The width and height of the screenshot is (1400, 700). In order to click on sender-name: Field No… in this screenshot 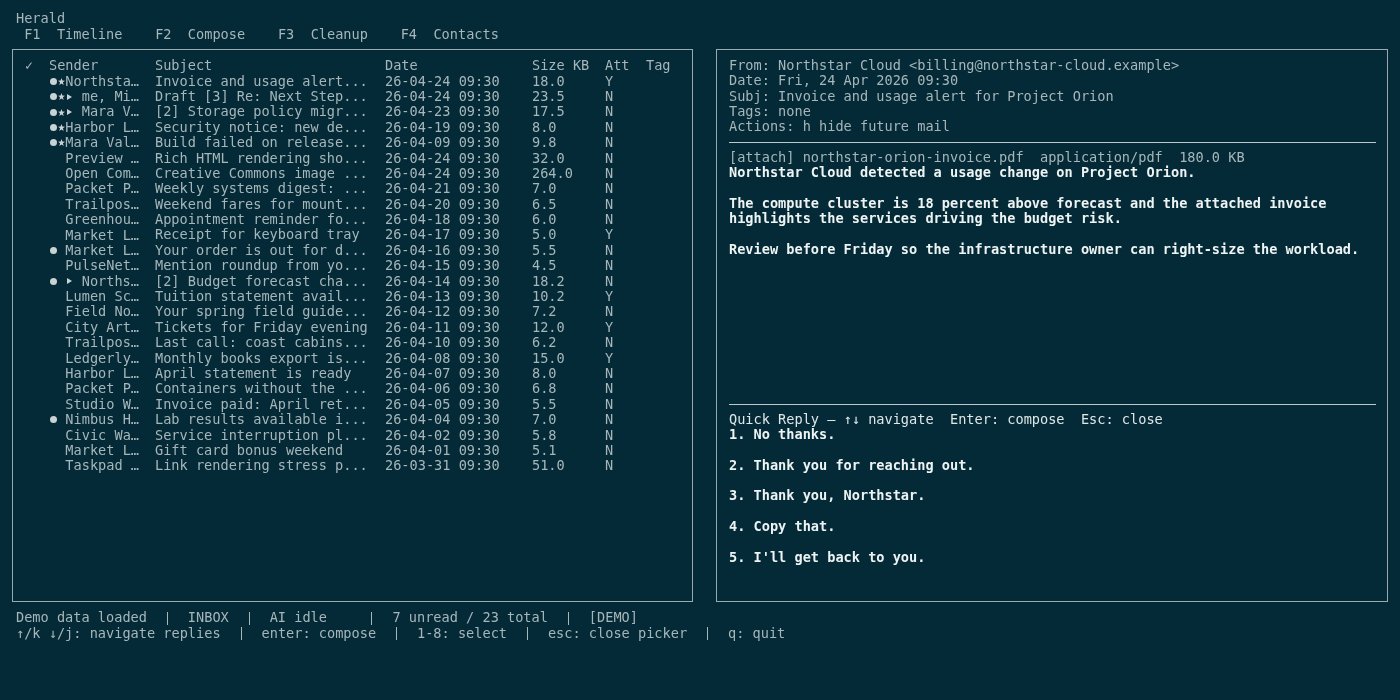, I will do `click(102, 312)`.